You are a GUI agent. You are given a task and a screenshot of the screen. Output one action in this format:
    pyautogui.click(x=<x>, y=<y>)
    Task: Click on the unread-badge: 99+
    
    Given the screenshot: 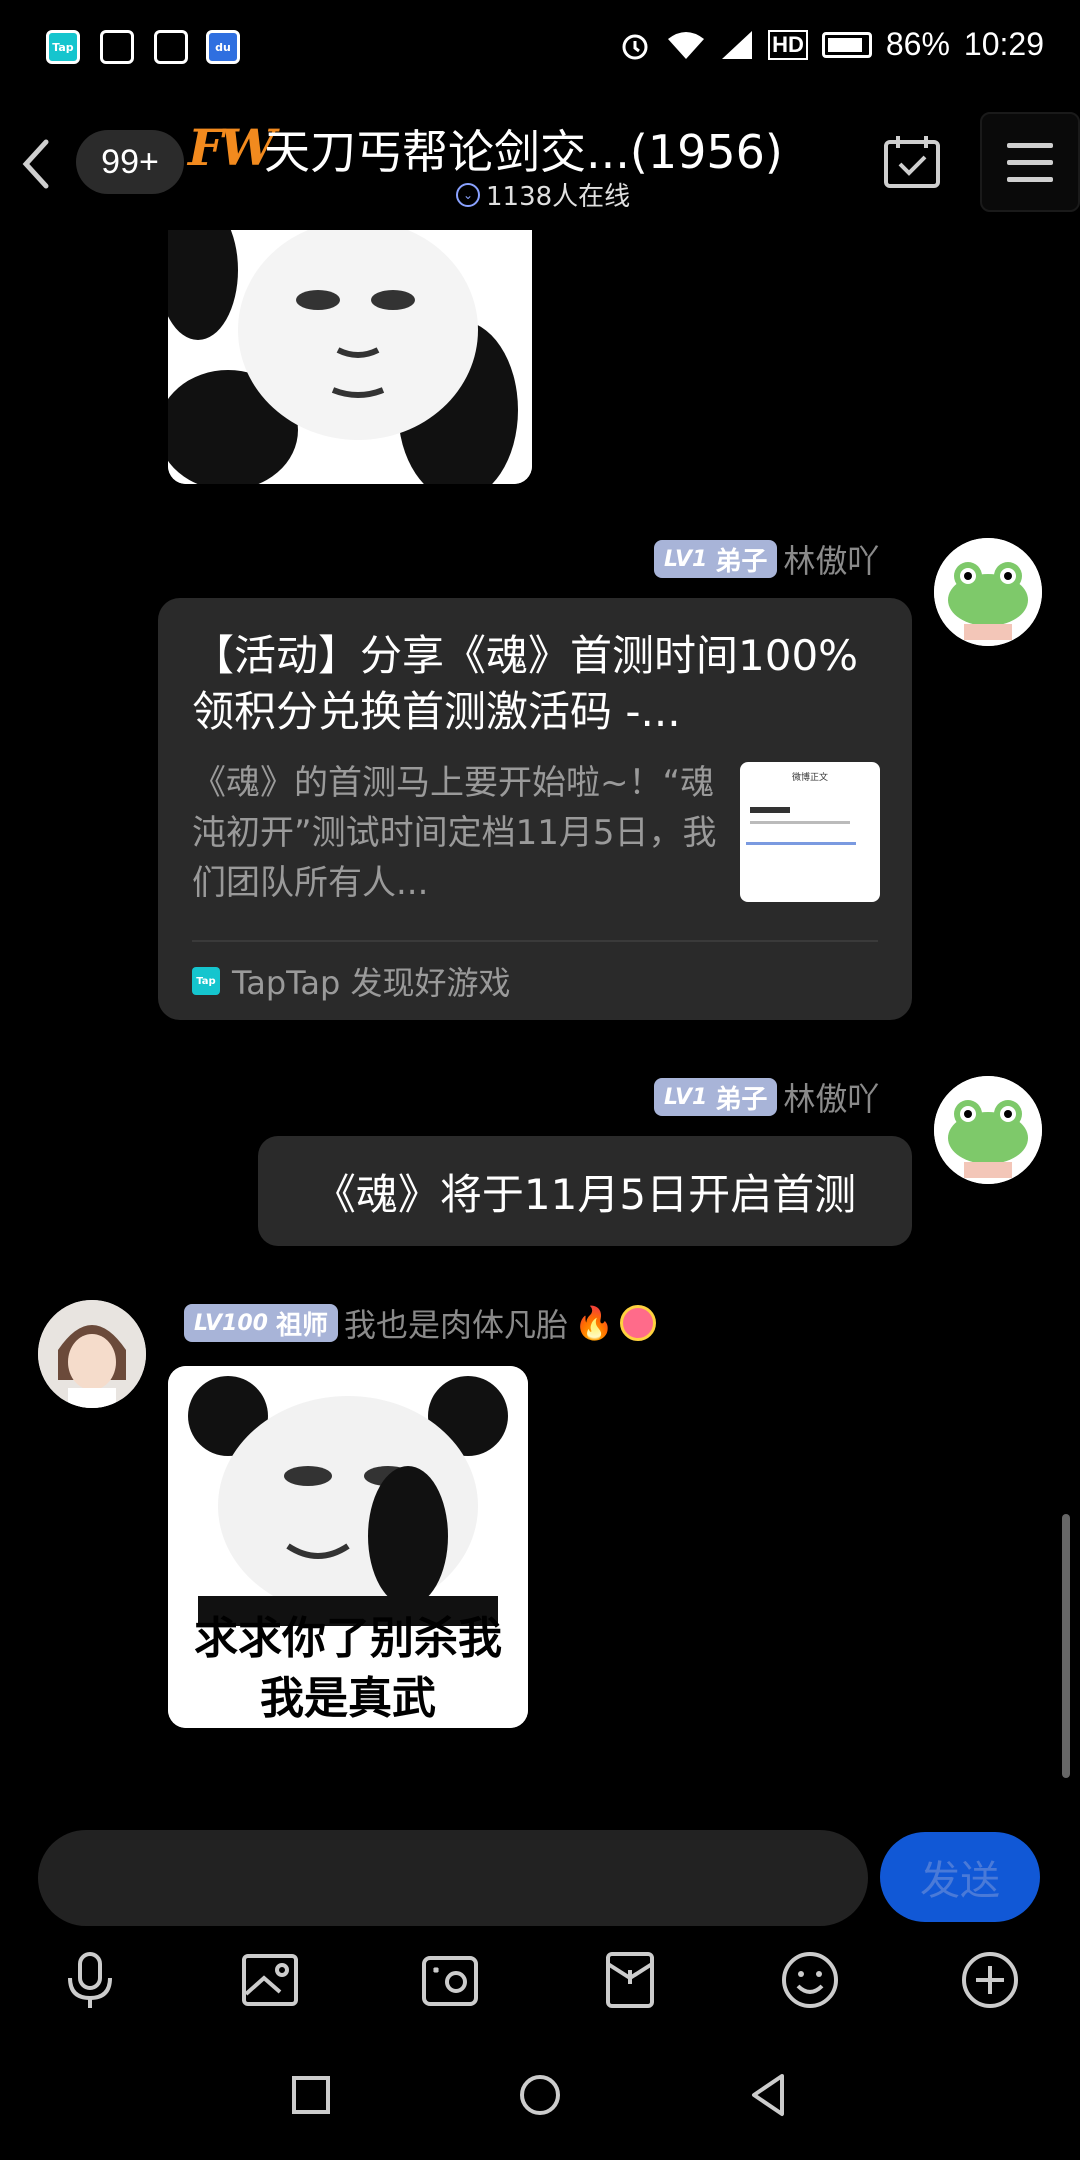 What is the action you would take?
    pyautogui.click(x=130, y=162)
    